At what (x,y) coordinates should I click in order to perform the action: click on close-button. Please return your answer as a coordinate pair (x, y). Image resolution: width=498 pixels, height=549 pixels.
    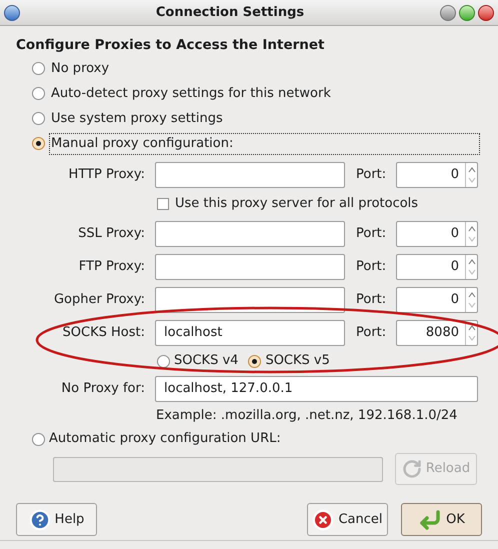
    Looking at the image, I should click on (486, 12).